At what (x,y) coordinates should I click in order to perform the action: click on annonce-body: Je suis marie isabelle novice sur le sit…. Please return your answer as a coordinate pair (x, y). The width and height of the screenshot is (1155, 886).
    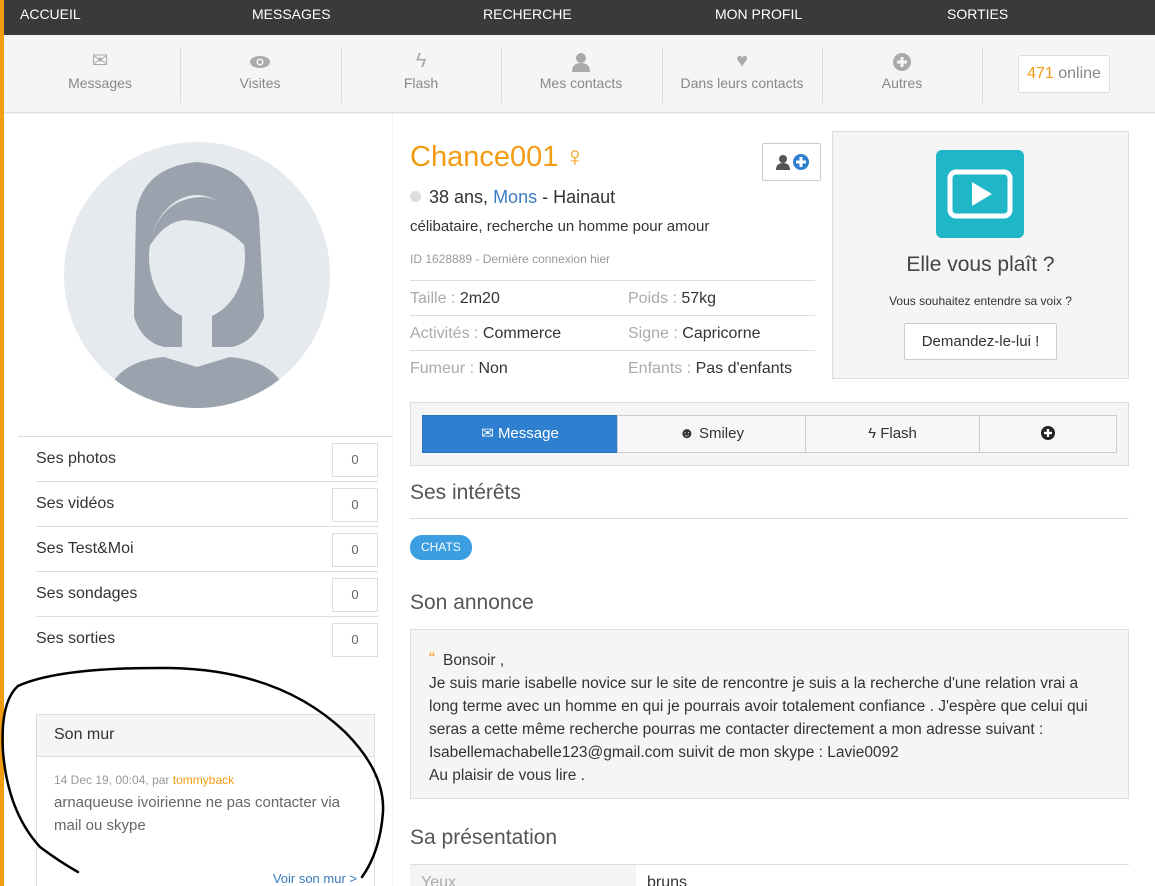
    Looking at the image, I should click on (758, 718).